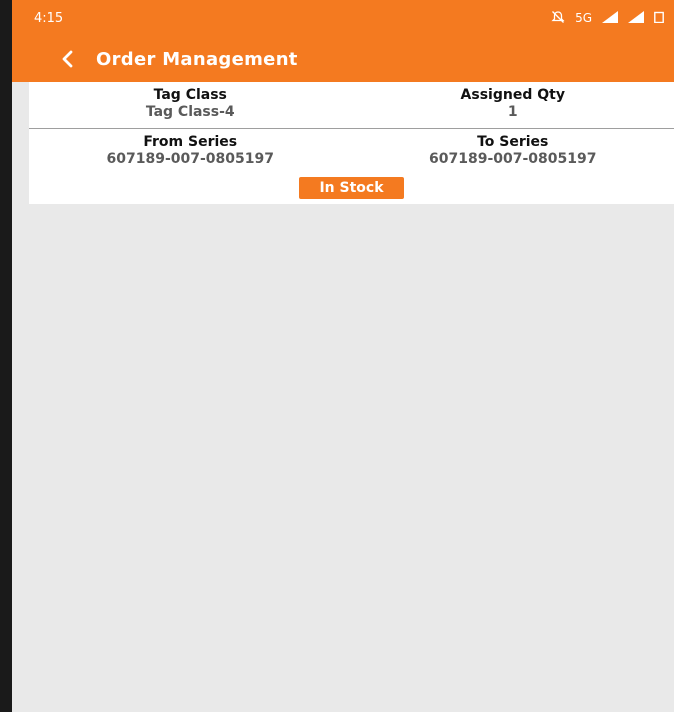 The height and width of the screenshot is (712, 674). Describe the element at coordinates (659, 18) in the screenshot. I see `battery-icon` at that location.